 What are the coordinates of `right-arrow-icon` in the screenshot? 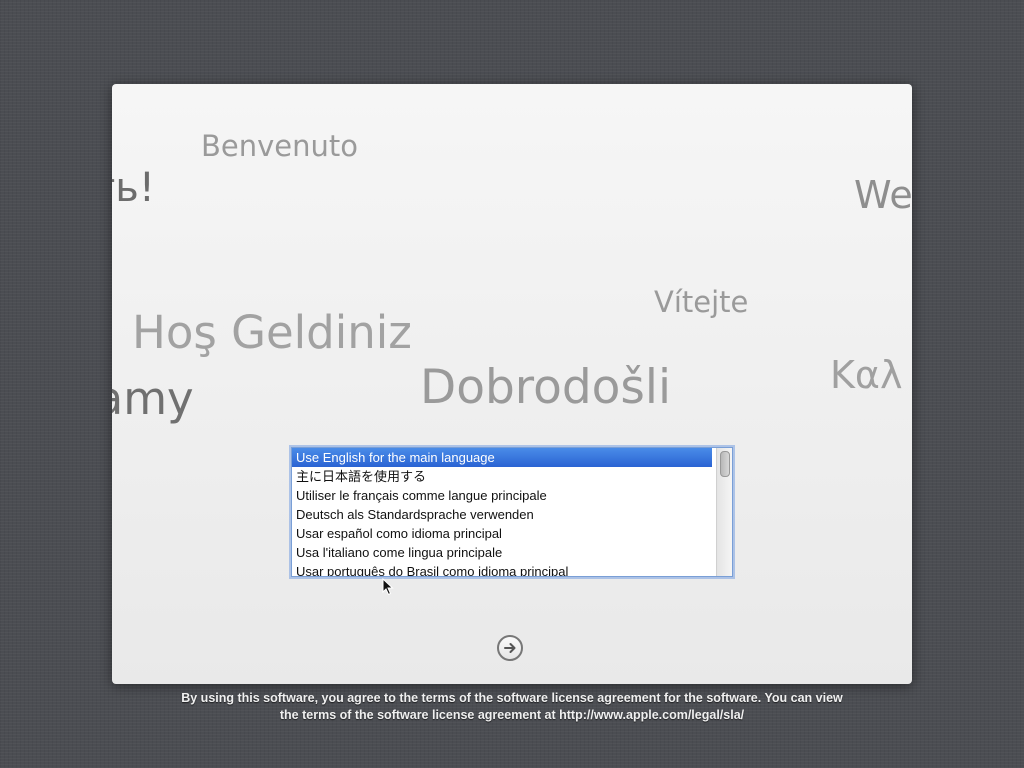 It's located at (510, 648).